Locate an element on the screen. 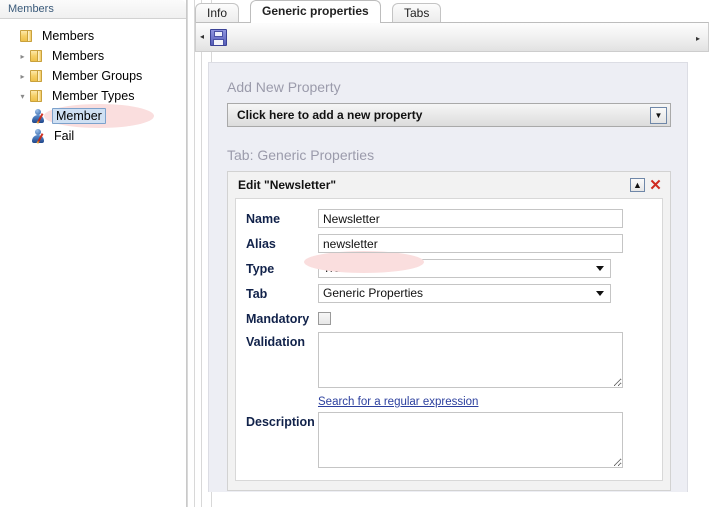 Image resolution: width=709 pixels, height=507 pixels. tree-item-member: Member is located at coordinates (93, 116).